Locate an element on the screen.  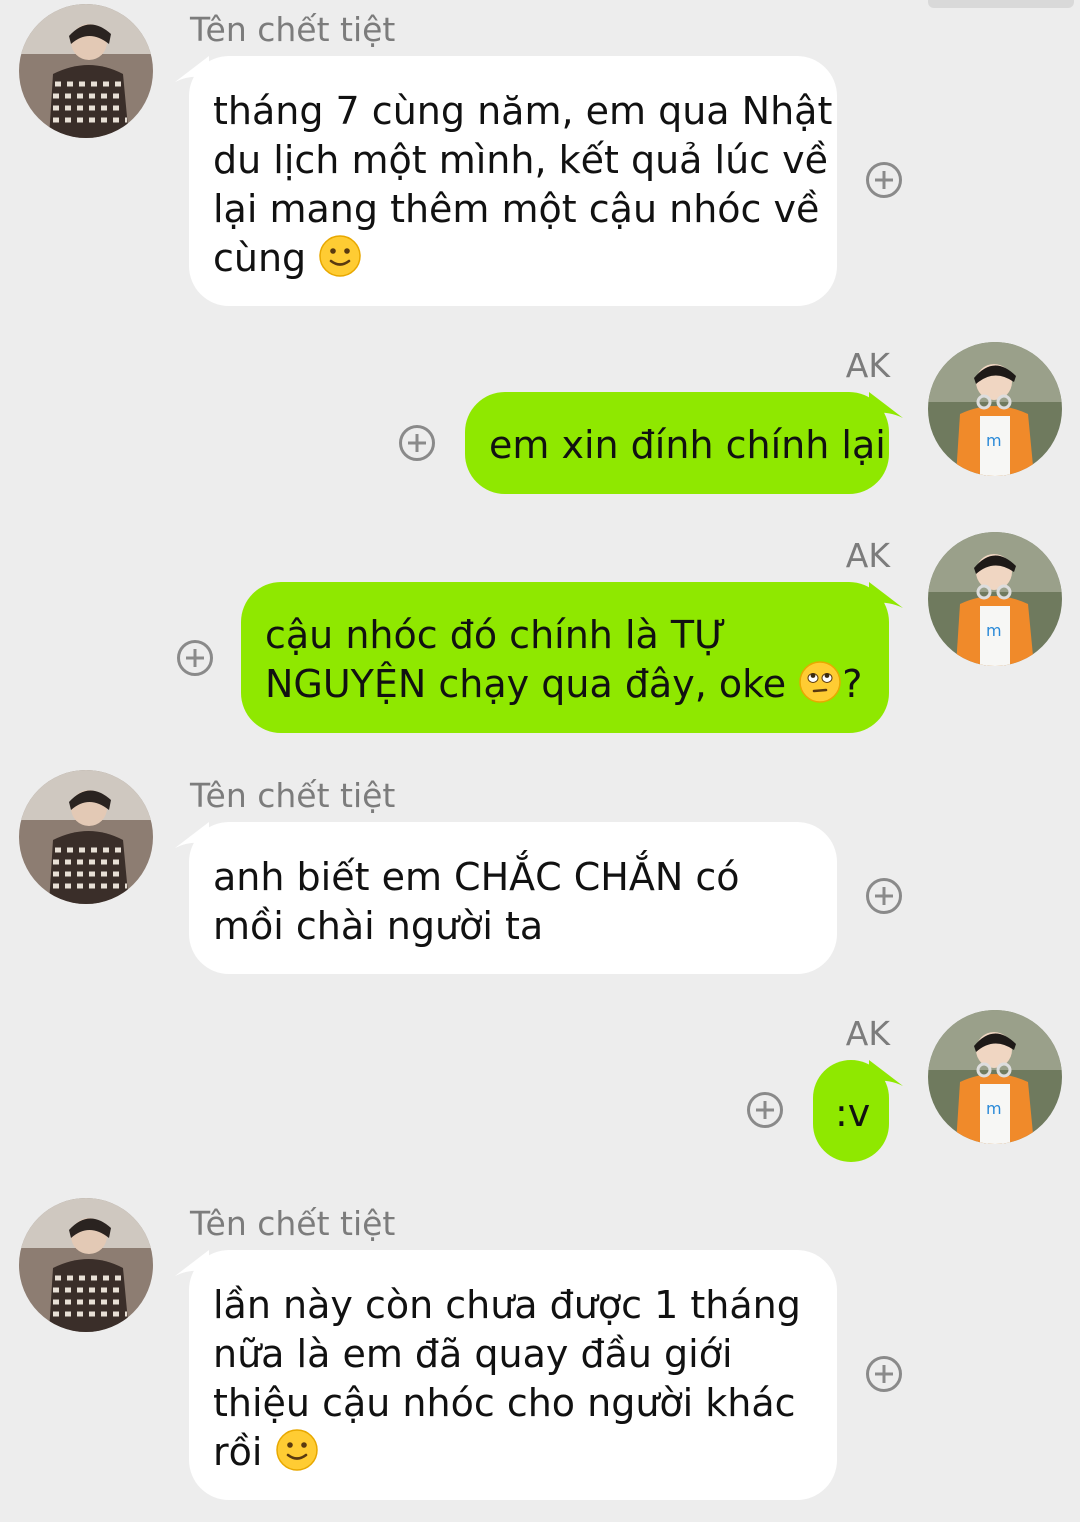
message-text-line: anh biết em CHẮC CHẮN có is located at coordinates (476, 877).